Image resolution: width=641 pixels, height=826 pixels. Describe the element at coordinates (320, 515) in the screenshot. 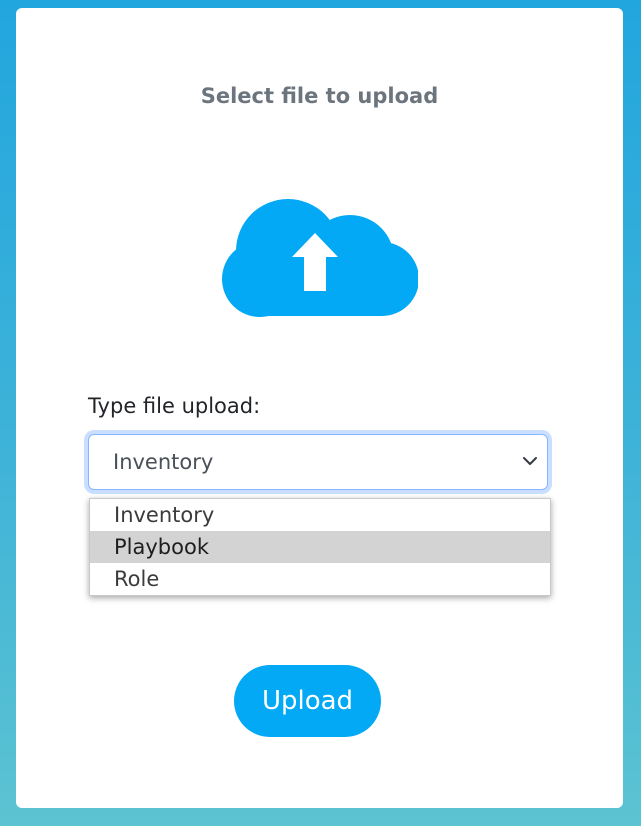

I see `option-inventory: Inventory` at that location.